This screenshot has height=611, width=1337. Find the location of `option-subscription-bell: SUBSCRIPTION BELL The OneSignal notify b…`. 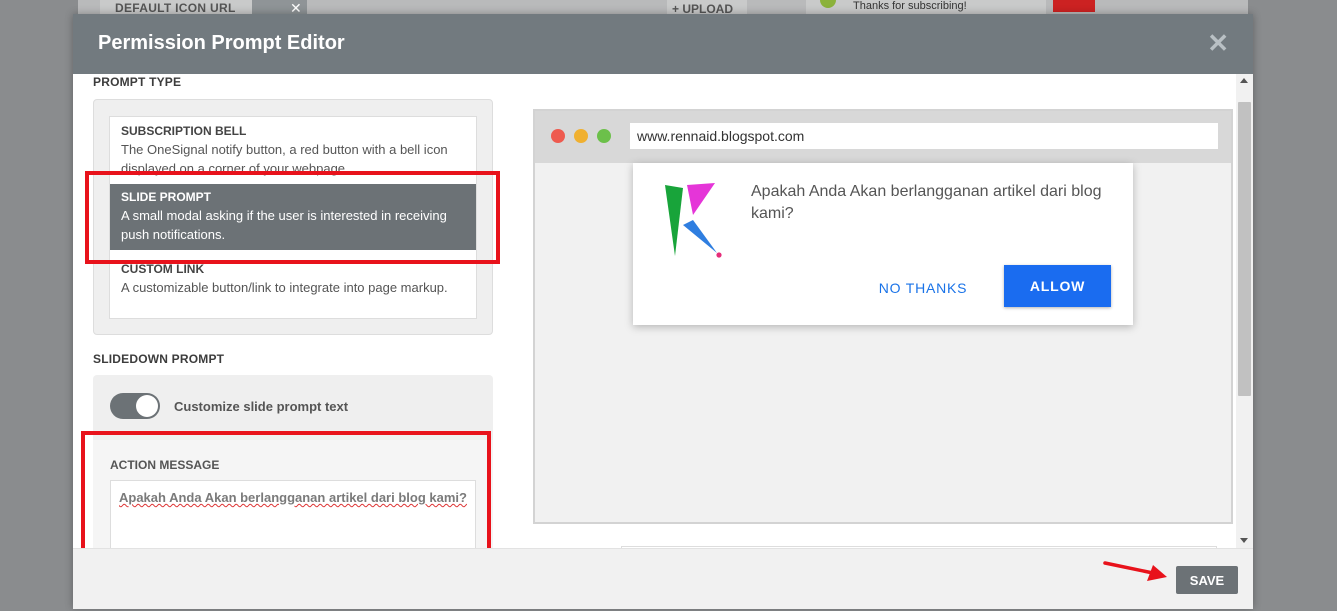

option-subscription-bell: SUBSCRIPTION BELL The OneSignal notify b… is located at coordinates (293, 151).